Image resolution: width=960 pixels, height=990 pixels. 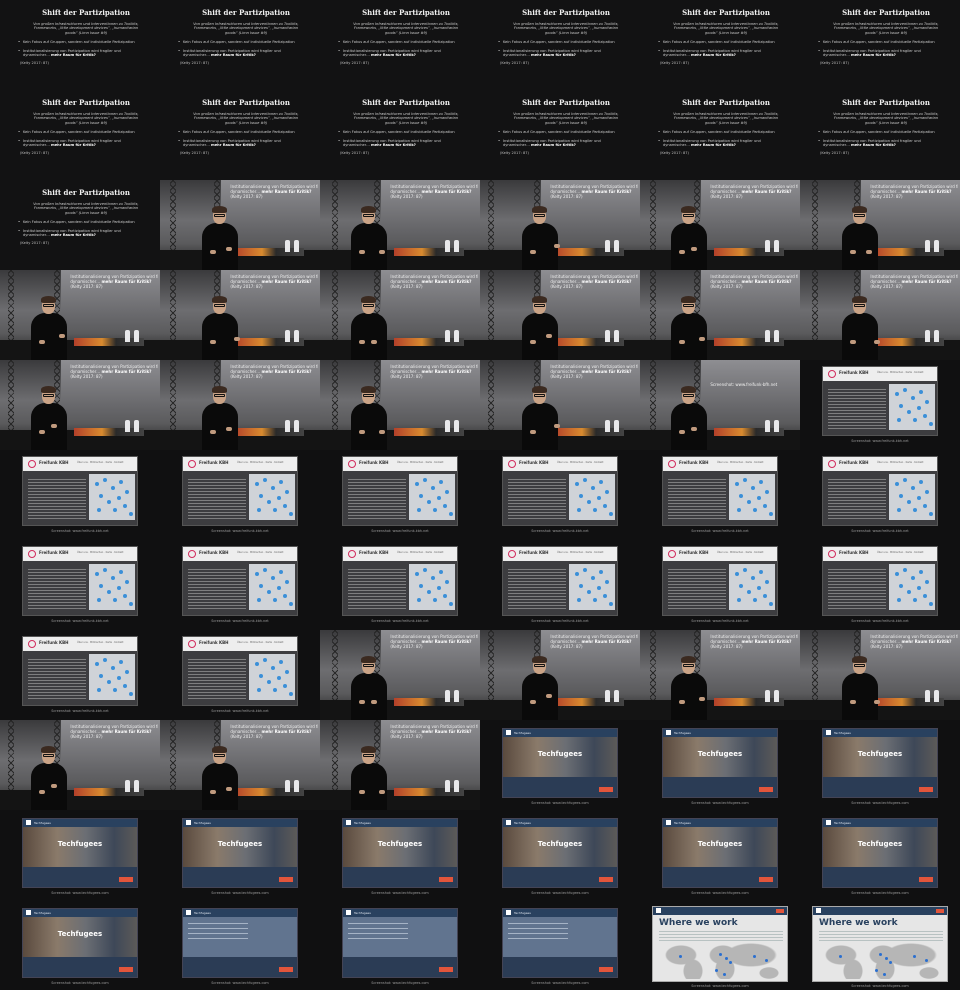 What do you see at coordinates (658, 910) in the screenshot?
I see `techfugees-logo-icon` at bounding box center [658, 910].